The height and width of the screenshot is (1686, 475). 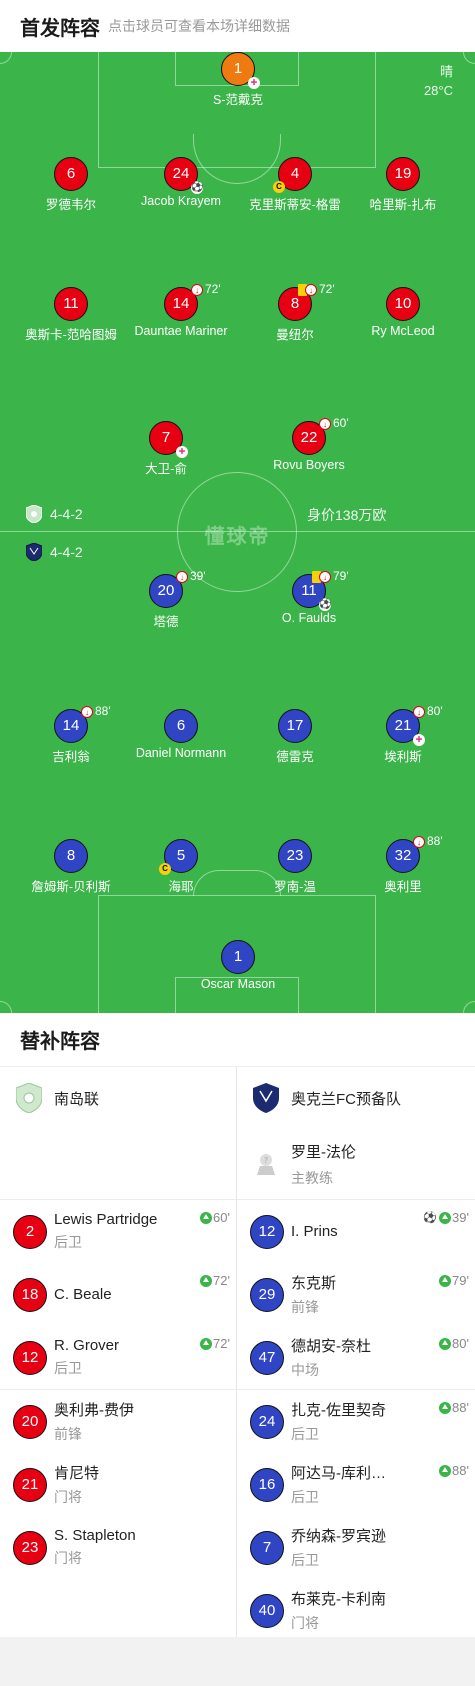 What do you see at coordinates (309, 465) in the screenshot?
I see `player-name: Rovu Boyers` at bounding box center [309, 465].